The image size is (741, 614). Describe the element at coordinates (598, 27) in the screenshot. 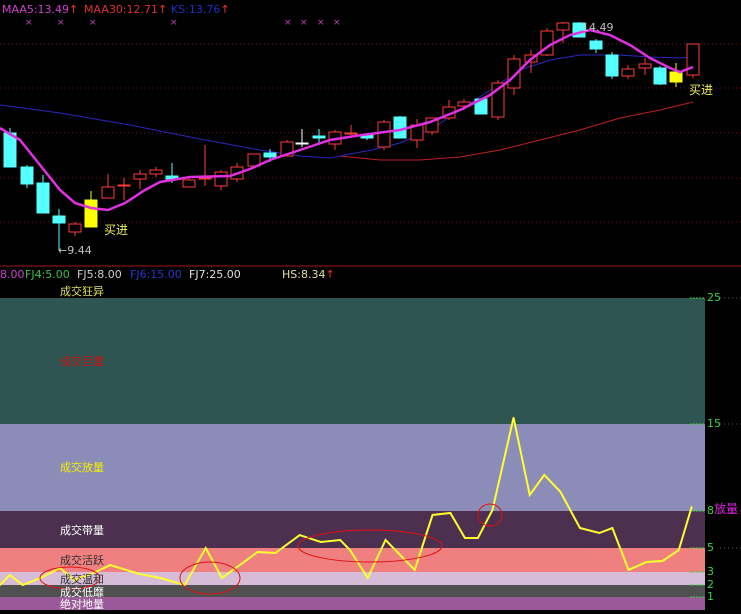

I see `high-price-label: 14.49` at that location.